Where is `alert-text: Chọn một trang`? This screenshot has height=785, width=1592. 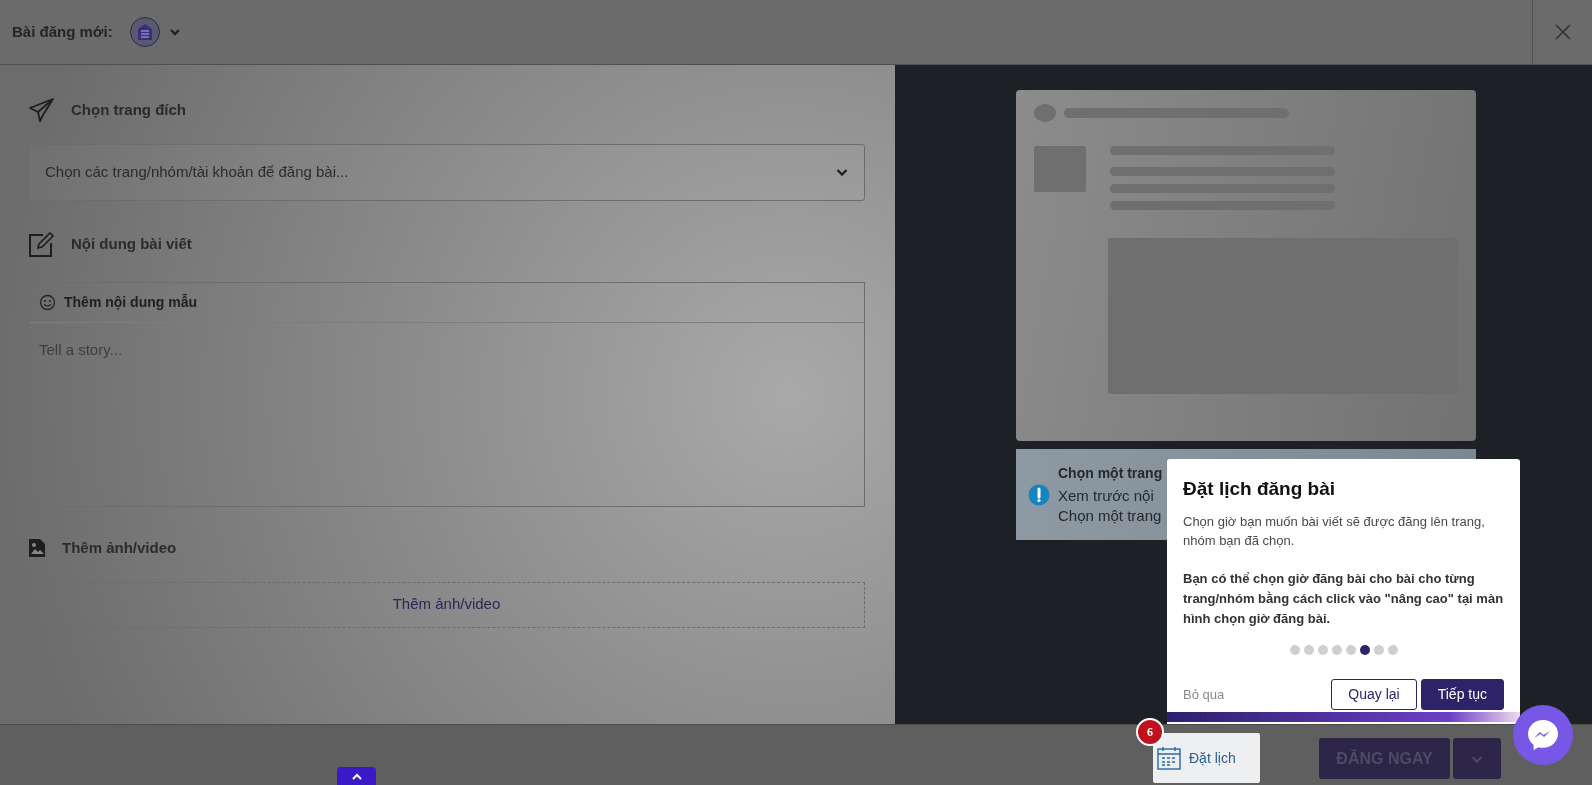
alert-text: Chọn một trang is located at coordinates (1110, 515).